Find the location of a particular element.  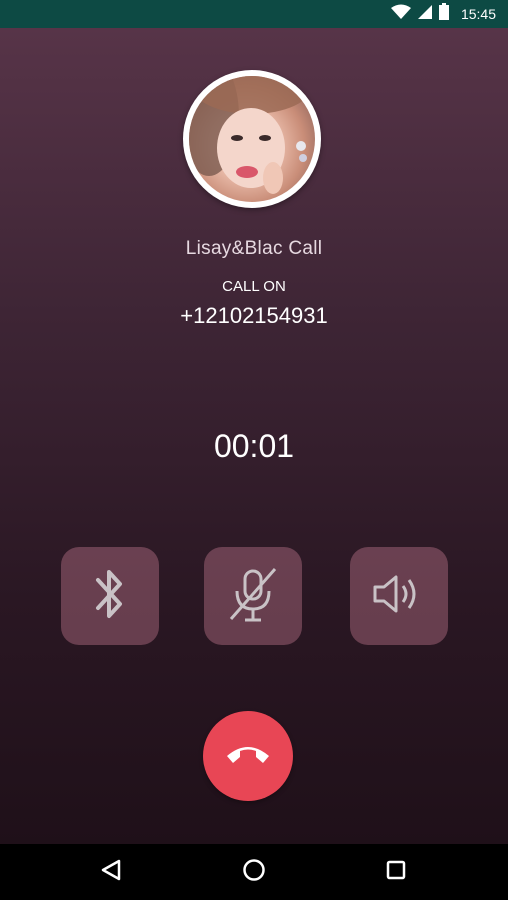

caller-name: Lisay&Blac Call is located at coordinates (254, 248).